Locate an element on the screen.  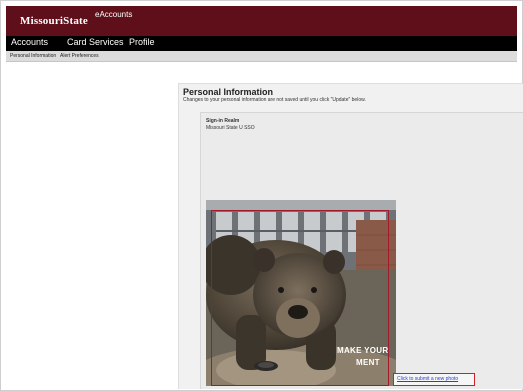
subnav-alert-preferences: Alert Preferences is located at coordinates (79, 56).